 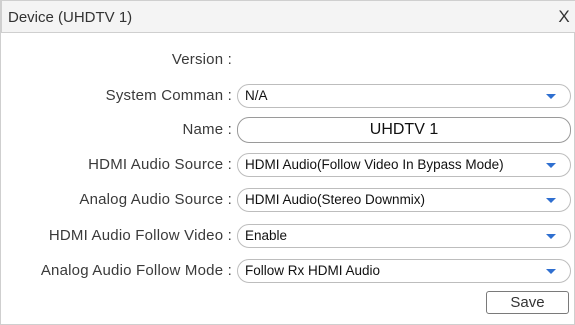 I want to click on dialog-title: Device (UHDTV 1), so click(x=70, y=17).